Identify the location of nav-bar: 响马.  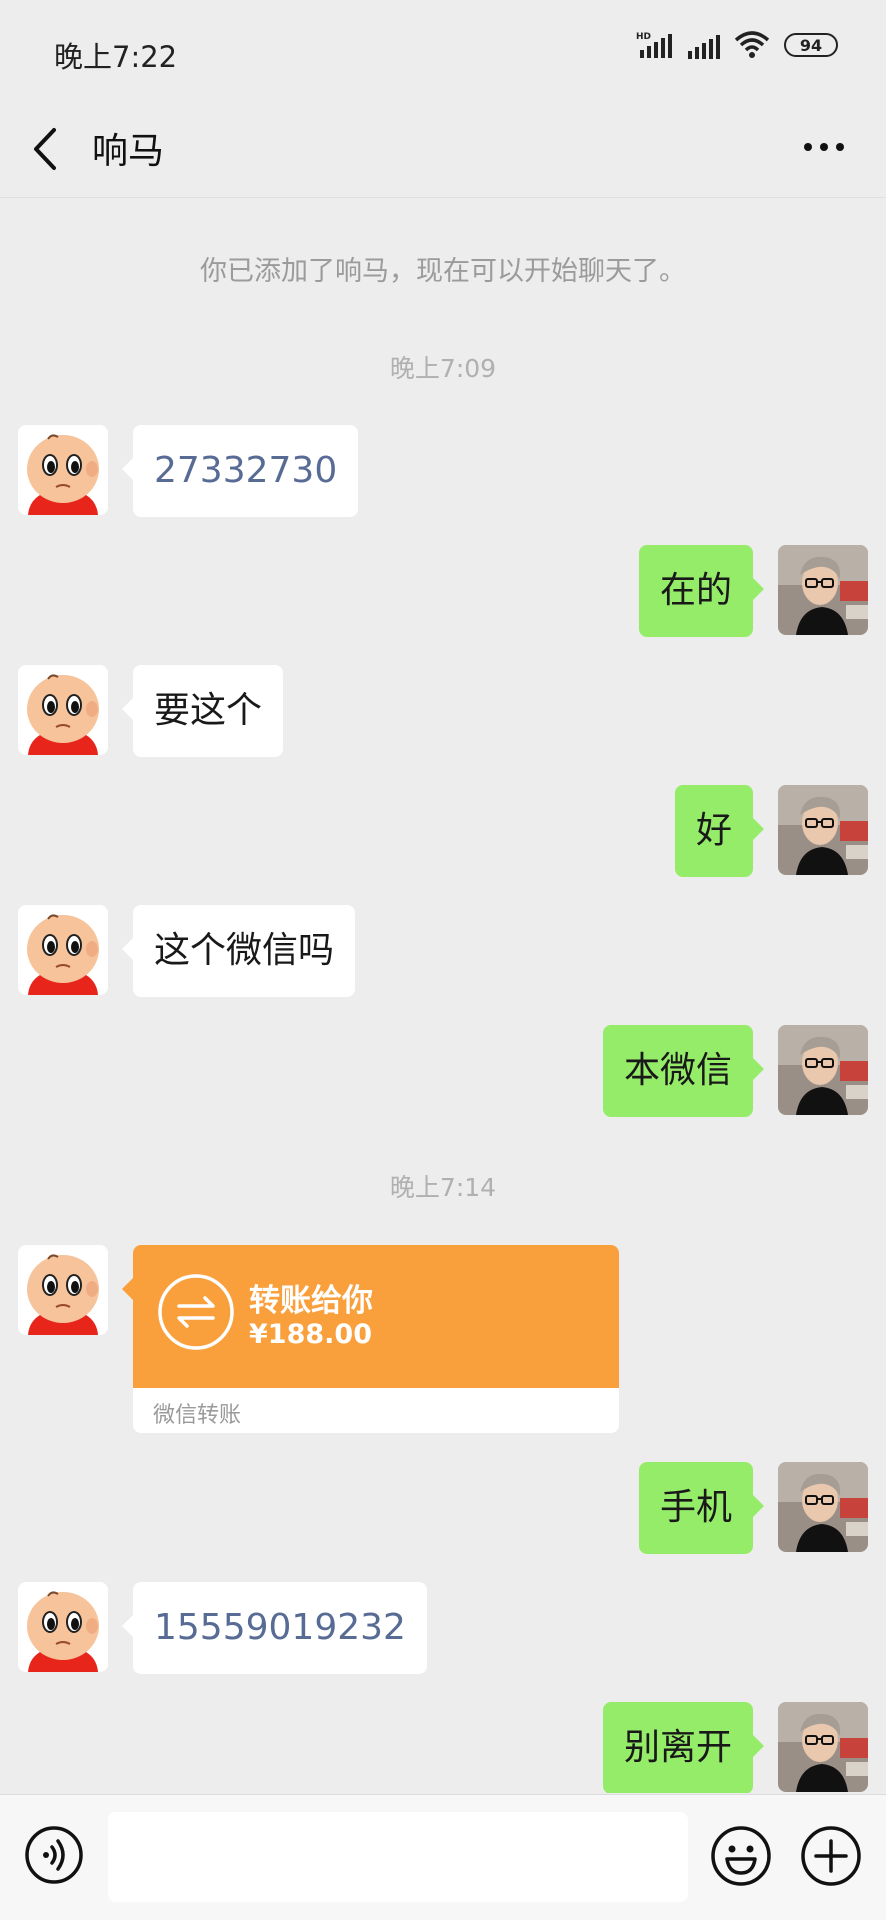
(443, 149).